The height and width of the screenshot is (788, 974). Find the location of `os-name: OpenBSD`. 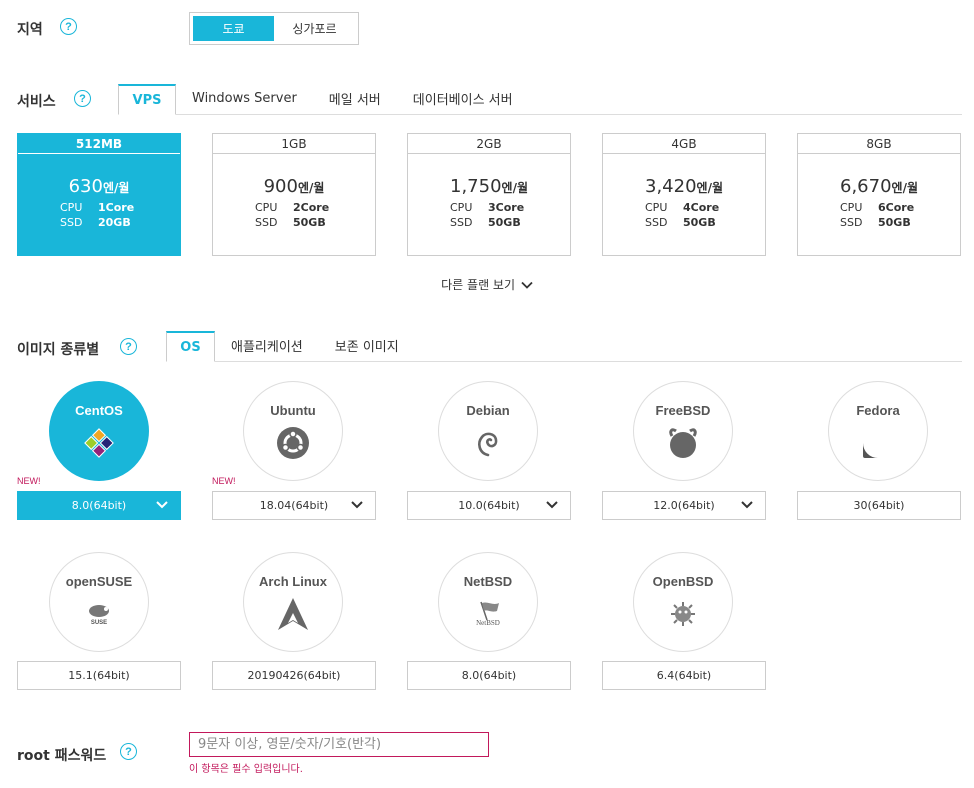

os-name: OpenBSD is located at coordinates (683, 581).